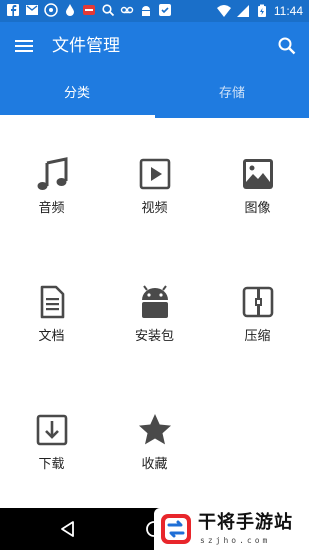  What do you see at coordinates (127, 10) in the screenshot?
I see `voicemail-icon` at bounding box center [127, 10].